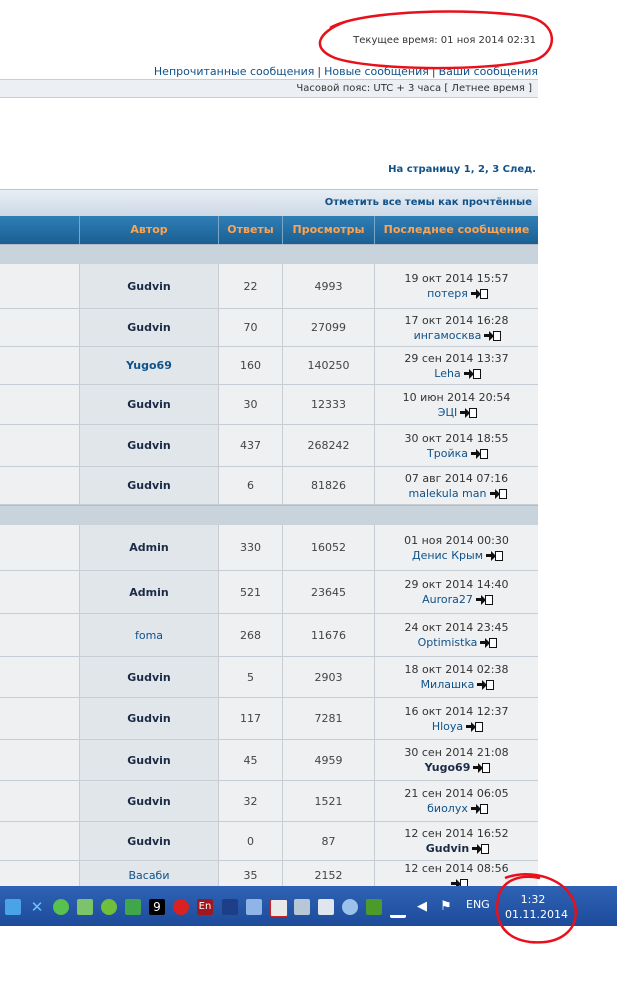  What do you see at coordinates (447, 412) in the screenshot?
I see `last-post-user-link: ЭЦI` at bounding box center [447, 412].